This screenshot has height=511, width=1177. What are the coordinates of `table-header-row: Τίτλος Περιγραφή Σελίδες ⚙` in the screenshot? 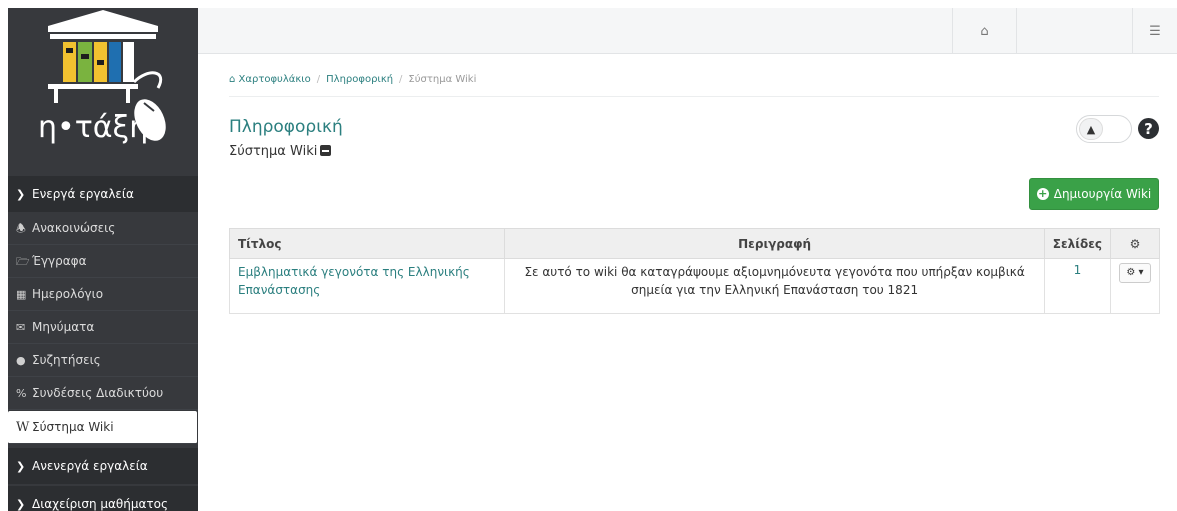 It's located at (694, 243).